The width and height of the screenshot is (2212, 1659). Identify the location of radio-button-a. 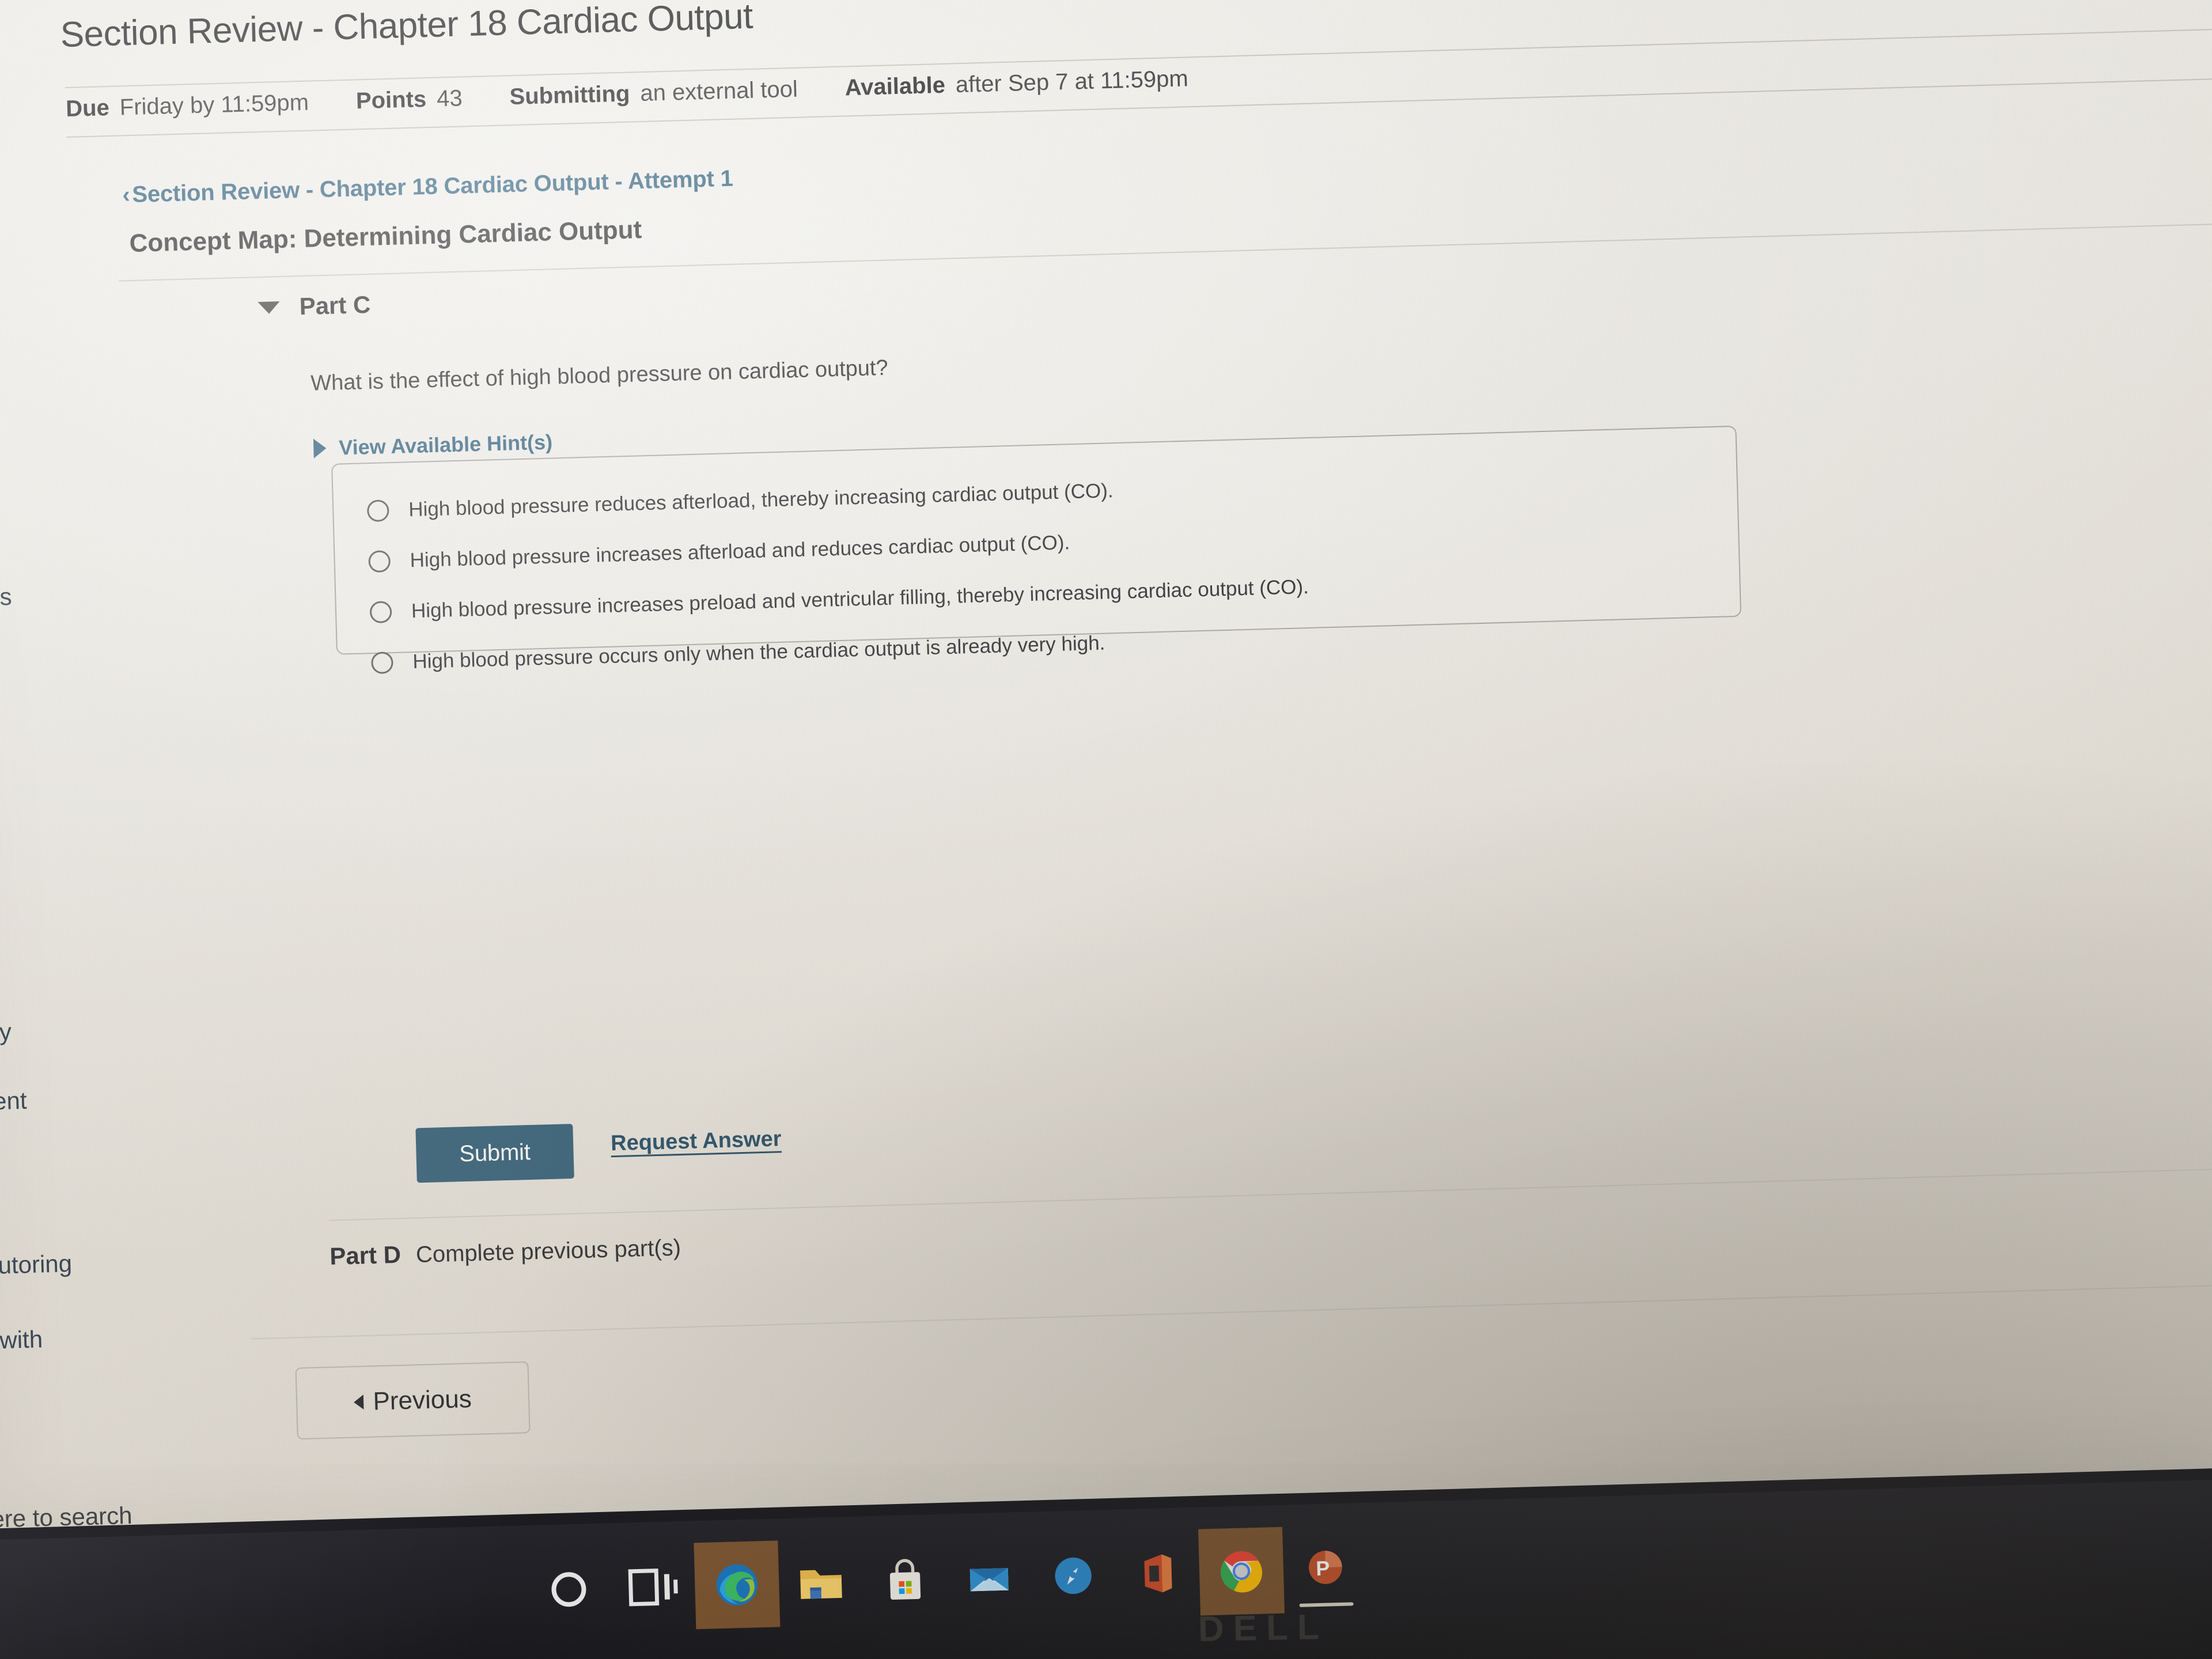
(377, 510).